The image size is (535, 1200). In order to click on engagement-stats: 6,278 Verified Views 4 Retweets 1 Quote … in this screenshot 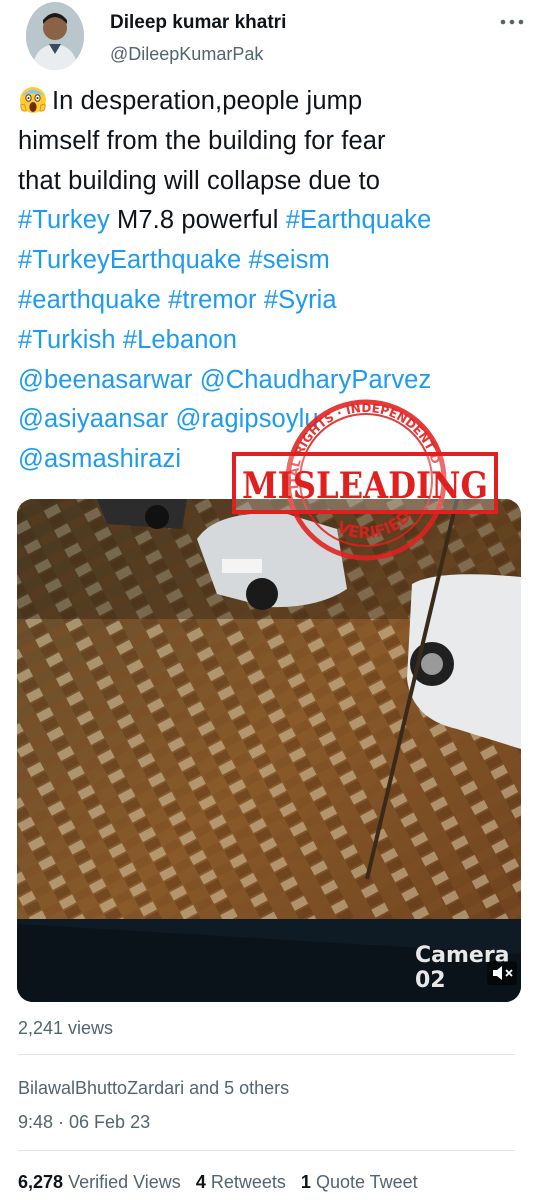, I will do `click(218, 1182)`.